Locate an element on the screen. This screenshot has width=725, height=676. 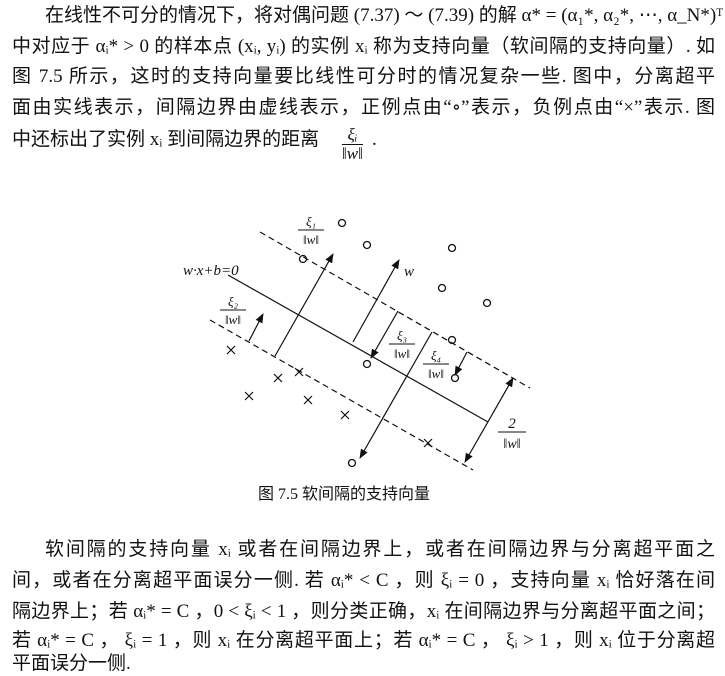
positive-points is located at coordinates (395, 343).